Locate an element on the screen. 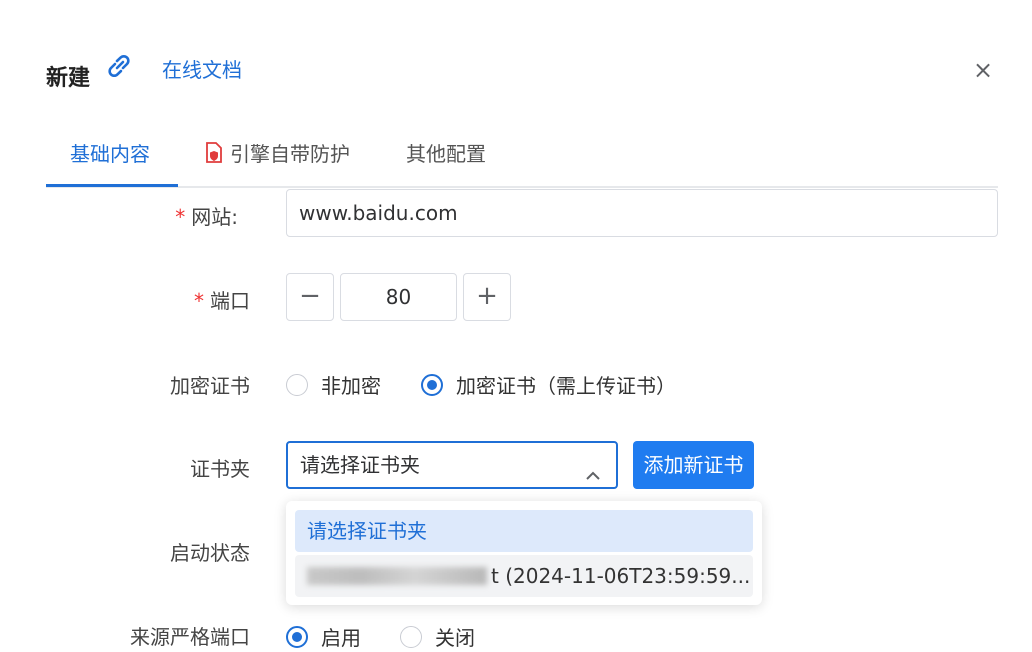 The image size is (1032, 652). close-icon: × is located at coordinates (983, 70).